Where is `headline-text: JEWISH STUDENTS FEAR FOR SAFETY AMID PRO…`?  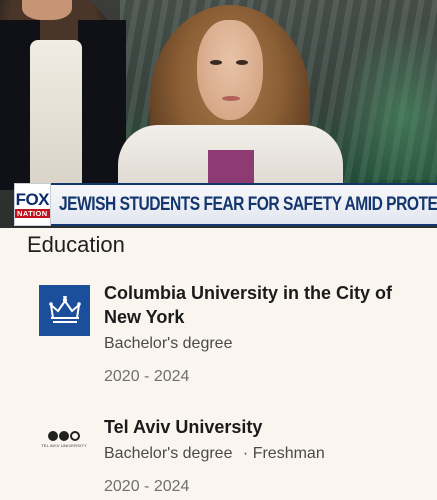
headline-text: JEWISH STUDENTS FEAR FOR SAFETY AMID PRO… is located at coordinates (247, 204).